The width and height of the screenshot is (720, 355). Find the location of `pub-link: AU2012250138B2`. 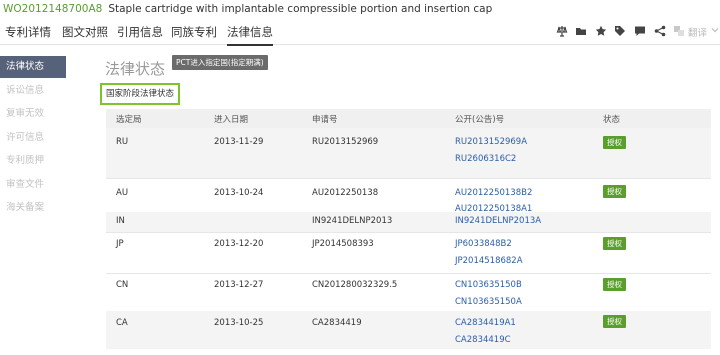

pub-link: AU2012250138B2 is located at coordinates (493, 193).